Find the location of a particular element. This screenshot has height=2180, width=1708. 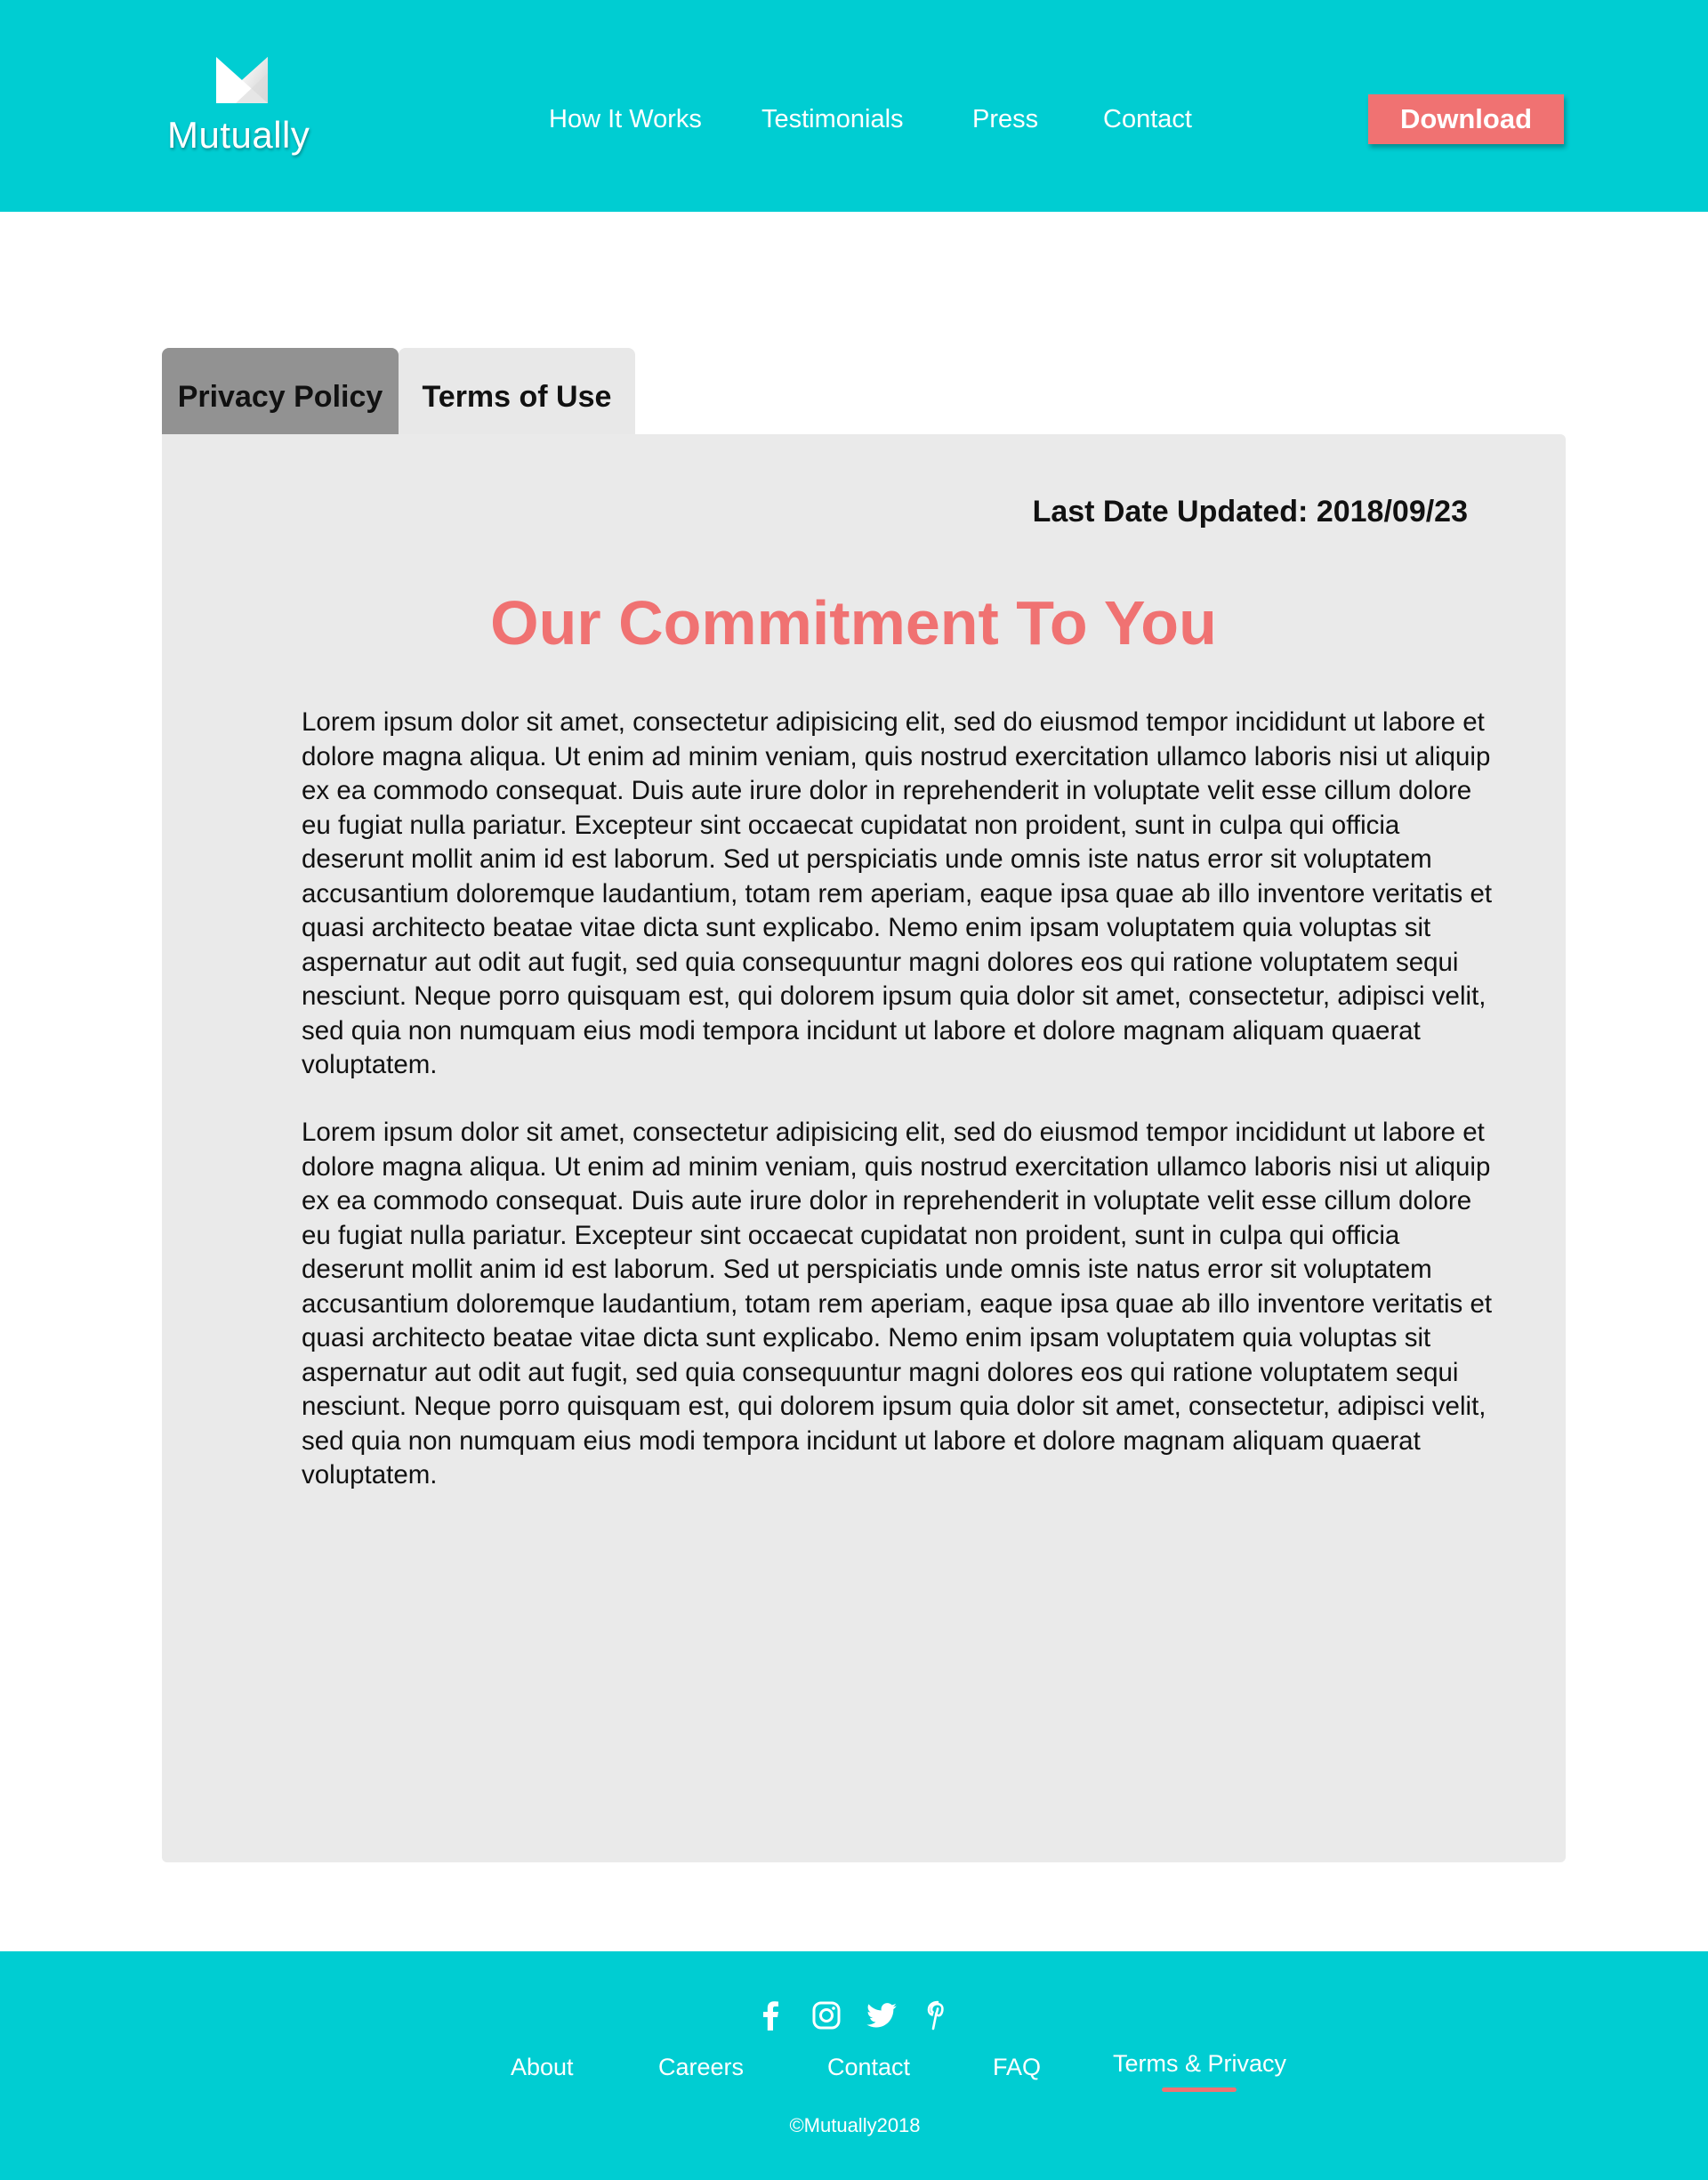

download-button: Download is located at coordinates (1466, 119).